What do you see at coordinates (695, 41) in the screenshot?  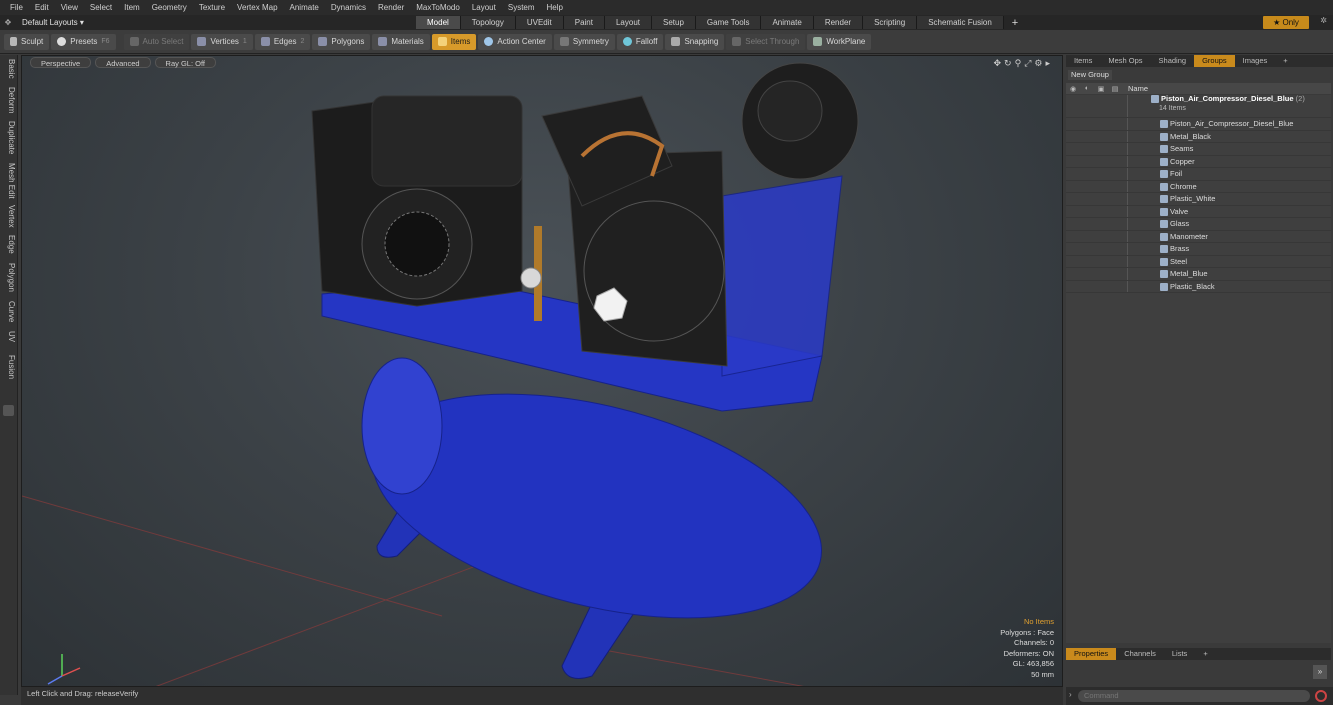 I see `snapping-button: Snapping` at bounding box center [695, 41].